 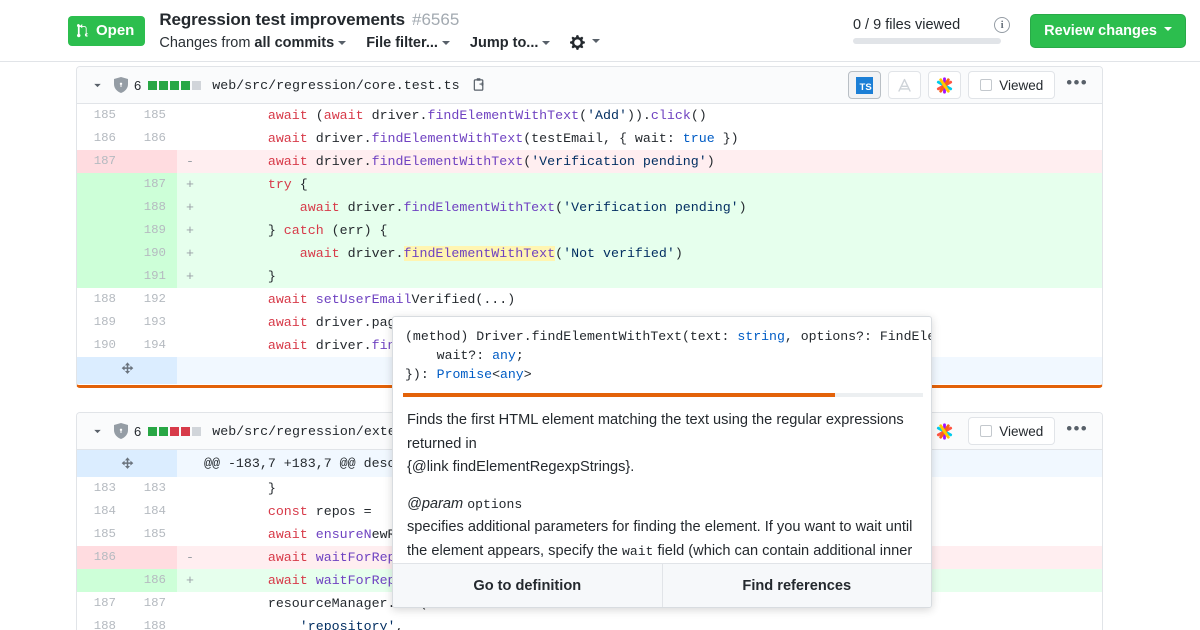 I want to click on line-number-new: 186, so click(x=152, y=138).